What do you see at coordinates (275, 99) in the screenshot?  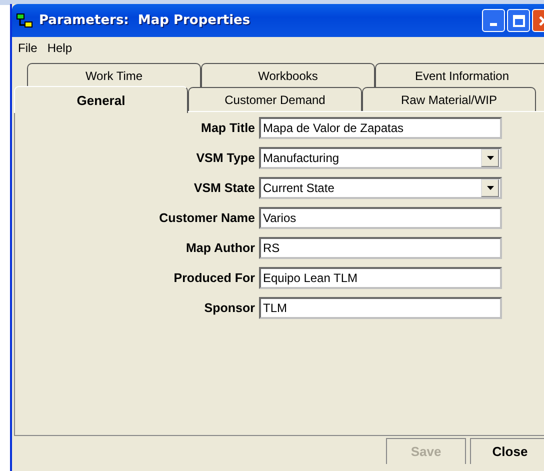 I see `tab: Customer Demand` at bounding box center [275, 99].